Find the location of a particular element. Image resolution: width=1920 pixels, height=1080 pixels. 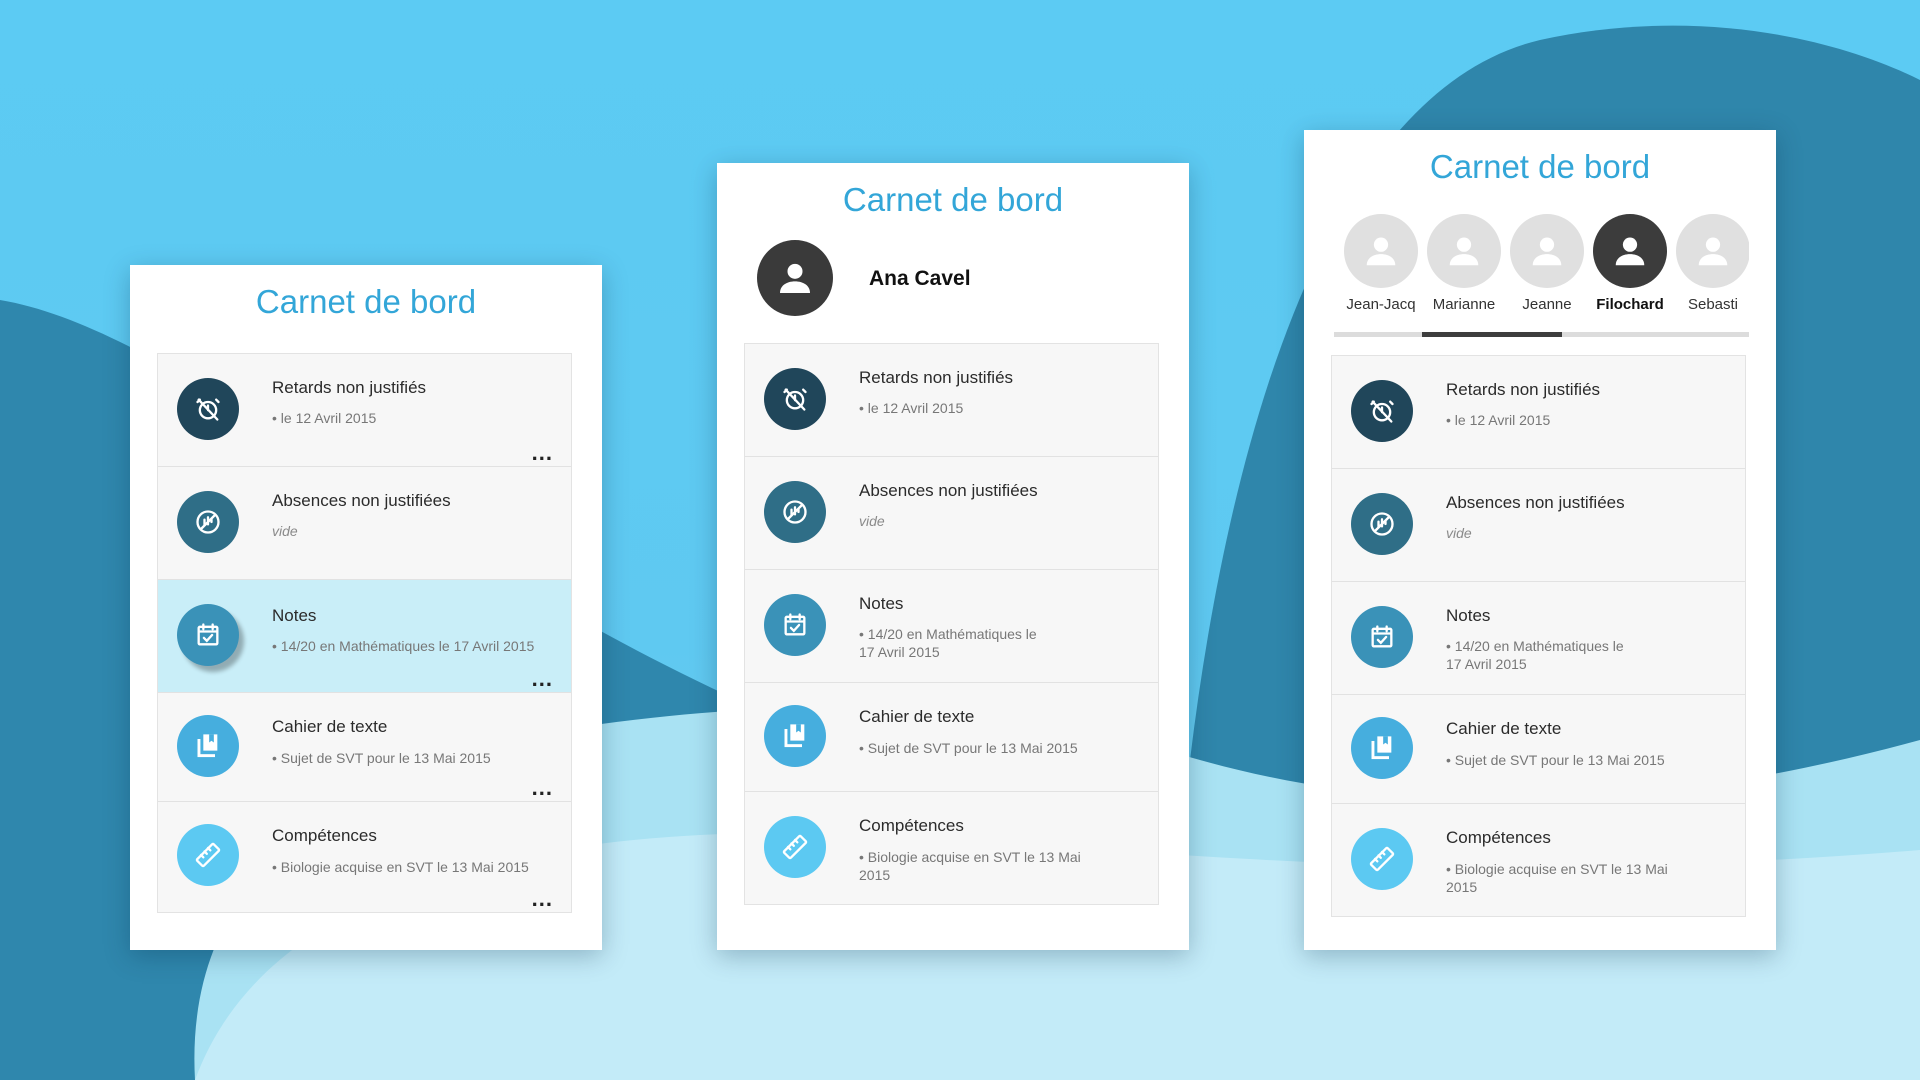

child-name: Marianne is located at coordinates (1464, 304).